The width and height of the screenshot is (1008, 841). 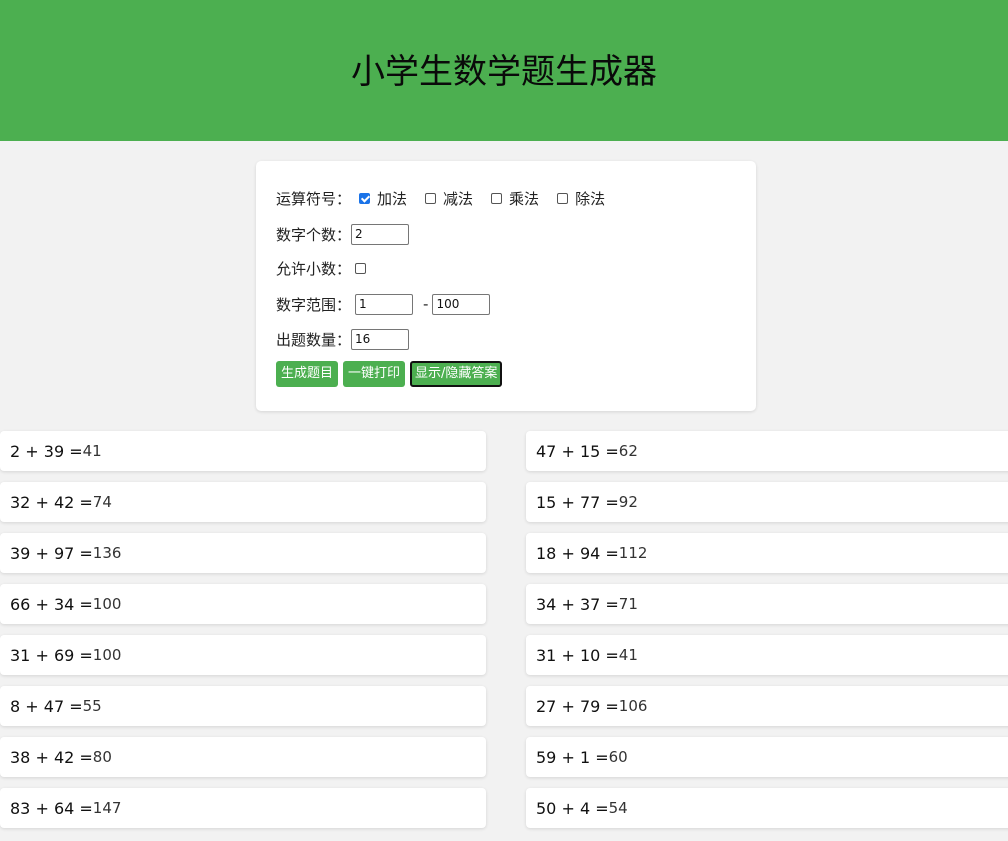 I want to click on problem-answer: 74, so click(x=102, y=502).